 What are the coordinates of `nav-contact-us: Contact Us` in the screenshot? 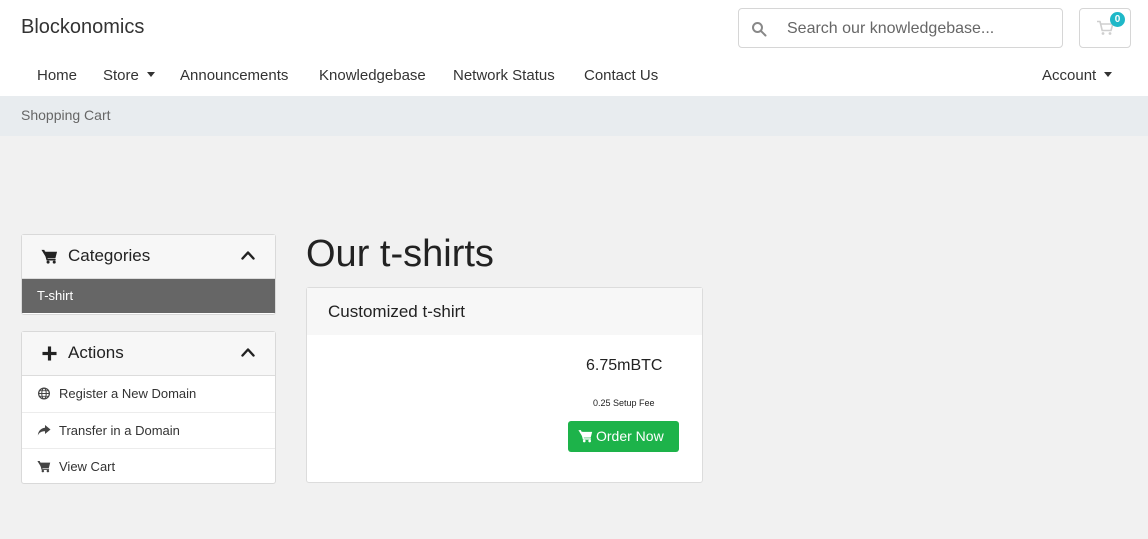 It's located at (621, 75).